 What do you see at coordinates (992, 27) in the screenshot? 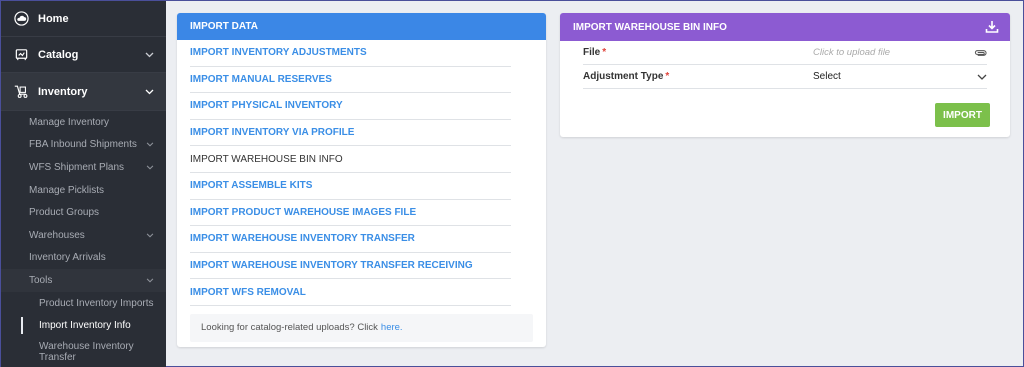
I see `download-icon` at bounding box center [992, 27].